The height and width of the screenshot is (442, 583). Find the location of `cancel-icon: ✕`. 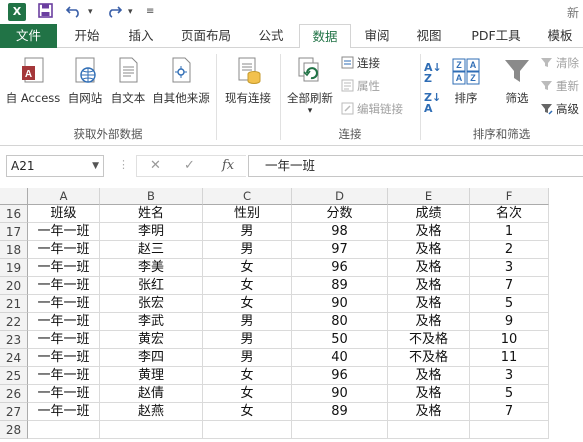

cancel-icon: ✕ is located at coordinates (155, 165).